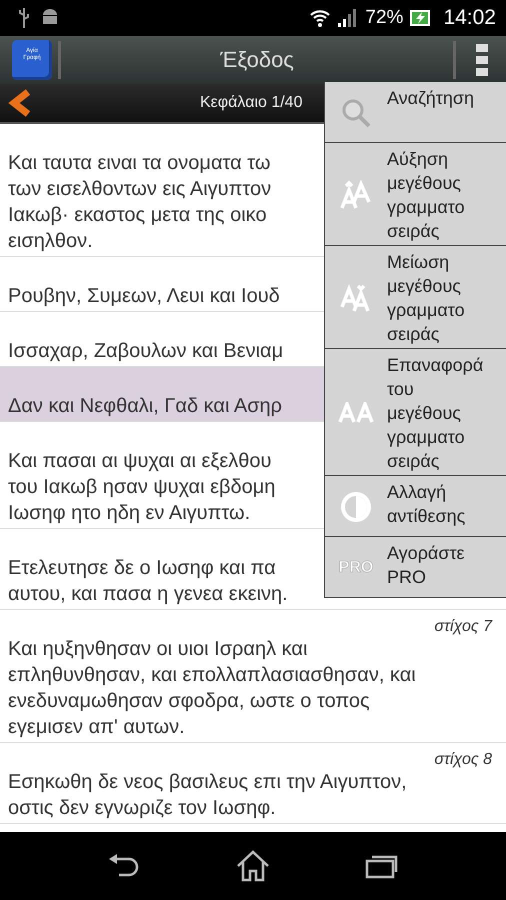  What do you see at coordinates (207, 795) in the screenshot?
I see `verse-text: Εσηκωθη δε νεος βασιλευς επι την Αιγυπτον, οστις δεν εγνωριζε τον Ιωσηφ.` at bounding box center [207, 795].